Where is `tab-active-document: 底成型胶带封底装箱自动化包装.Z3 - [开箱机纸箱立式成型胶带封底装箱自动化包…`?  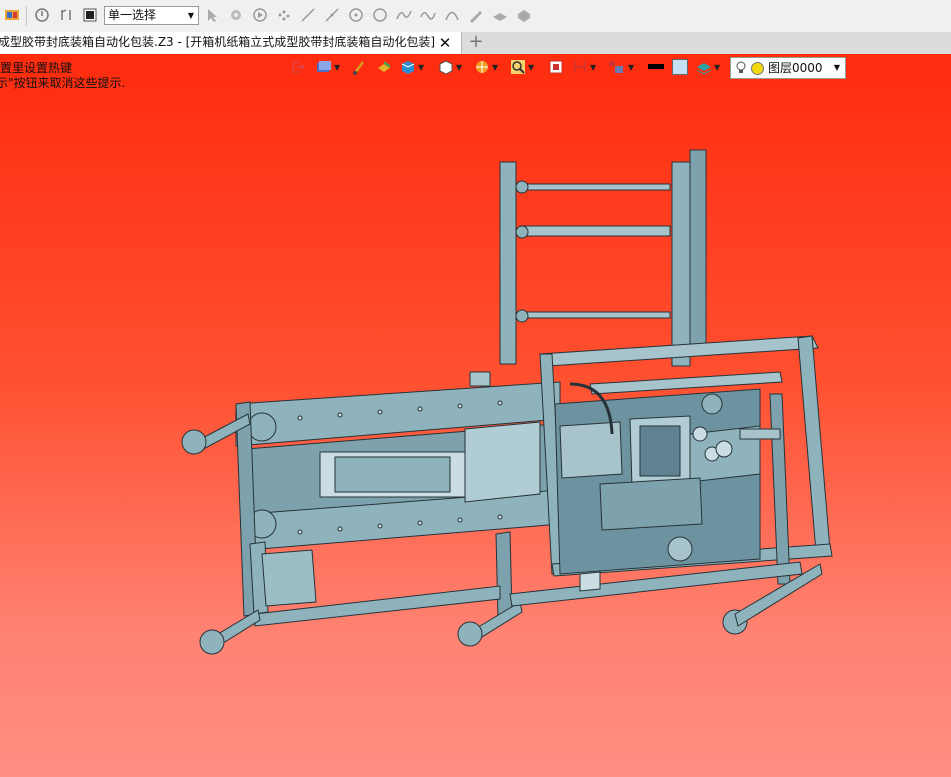 tab-active-document: 底成型胶带封底装箱自动化包装.Z3 - [开箱机纸箱立式成型胶带封底装箱自动化包… is located at coordinates (231, 43).